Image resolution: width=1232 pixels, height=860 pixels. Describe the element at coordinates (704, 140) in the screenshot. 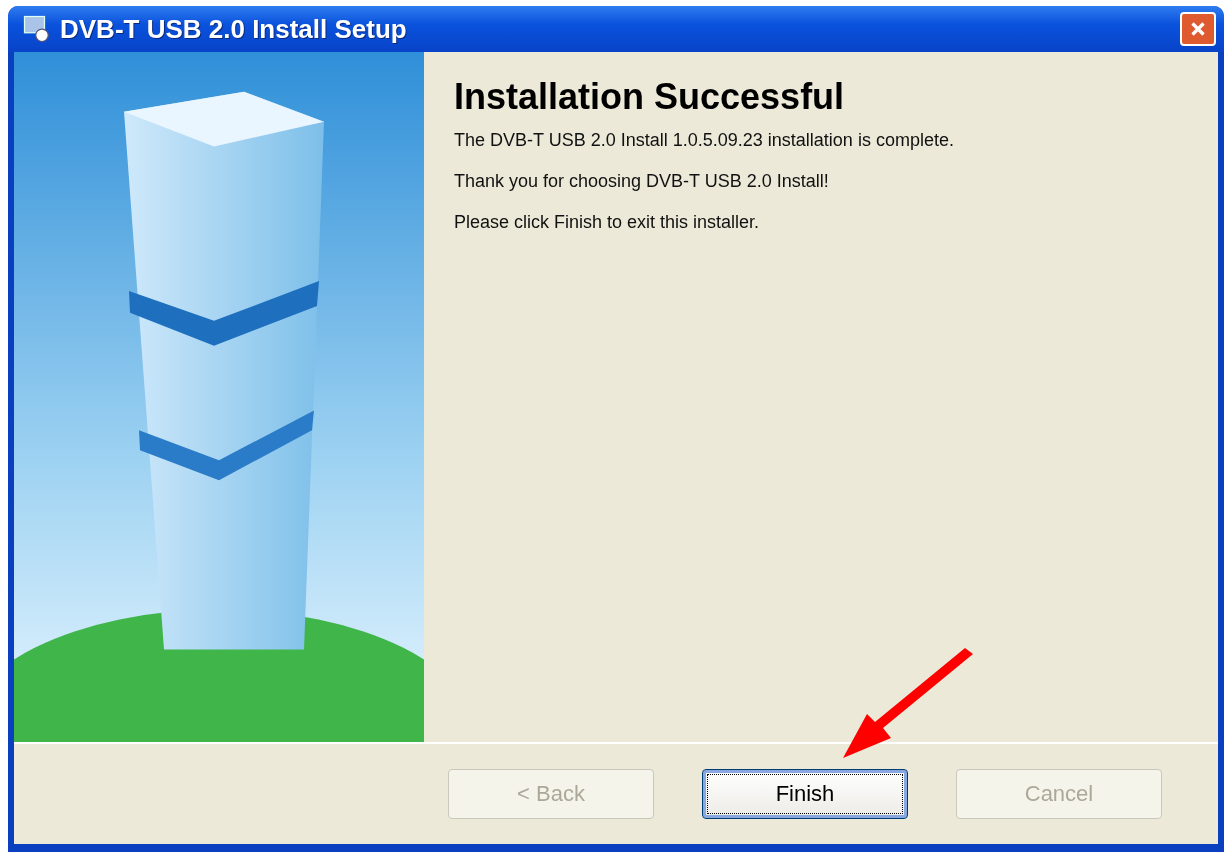

I see `message-text: The DVB-T USB 2.0 Install 1.0.5.09.23 installation is complete.` at that location.